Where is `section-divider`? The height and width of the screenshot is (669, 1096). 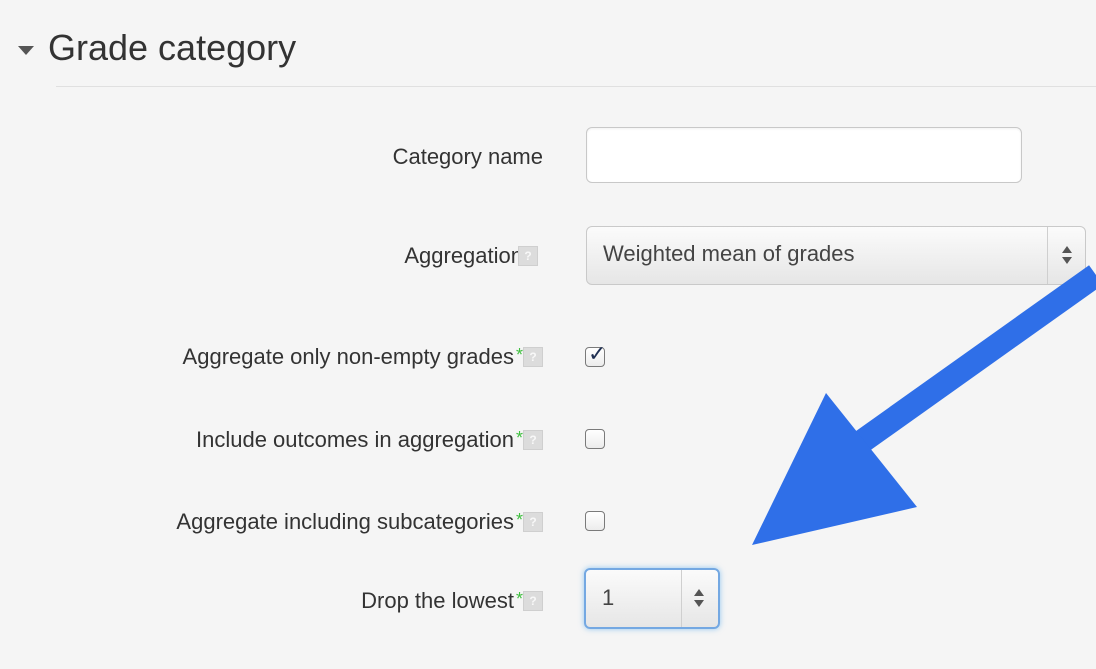 section-divider is located at coordinates (576, 86).